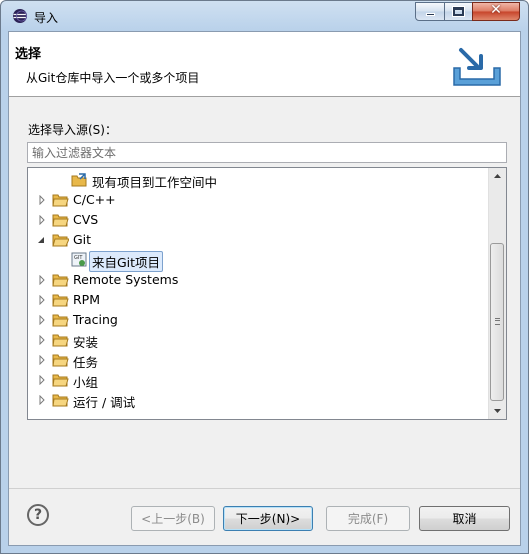  I want to click on title-bar: 导入 ✕, so click(264, 16).